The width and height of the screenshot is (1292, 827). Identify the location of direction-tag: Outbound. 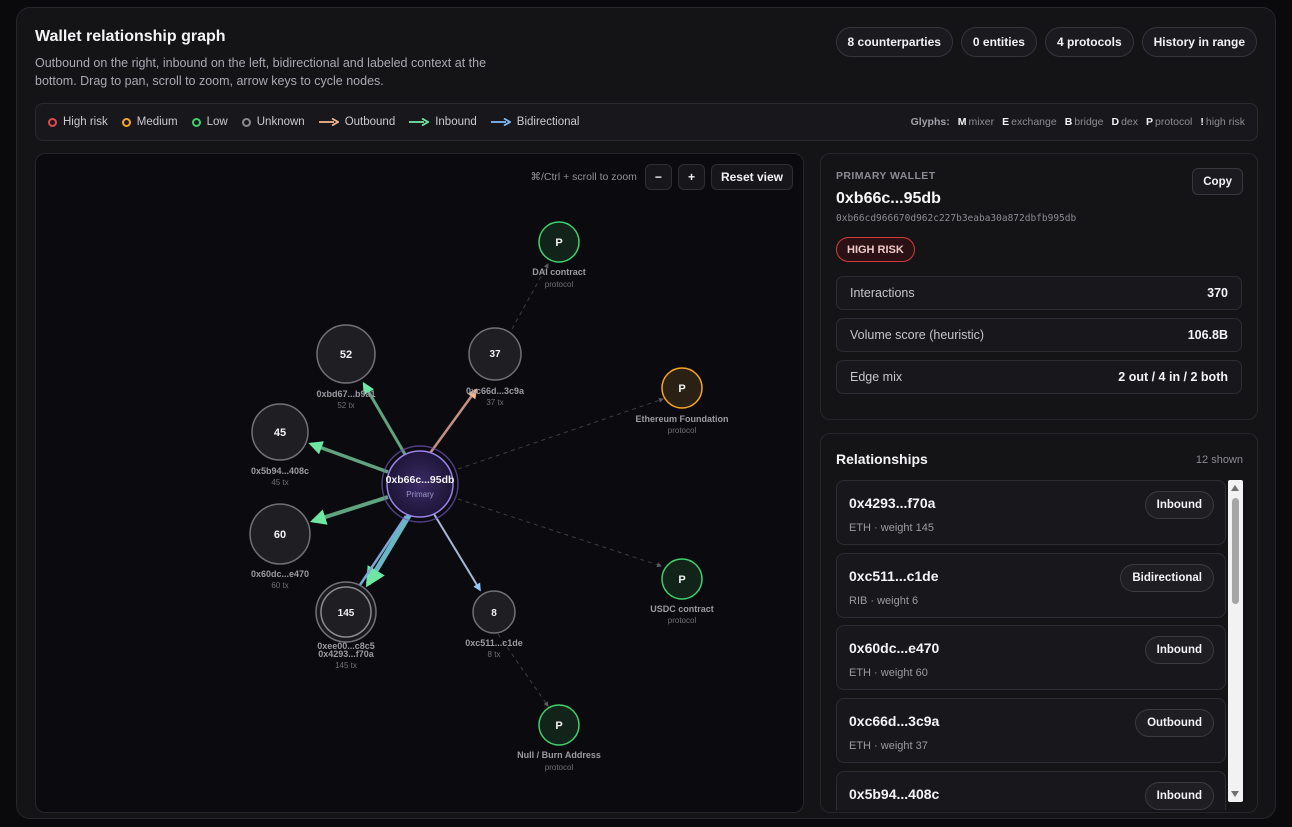
(1174, 723).